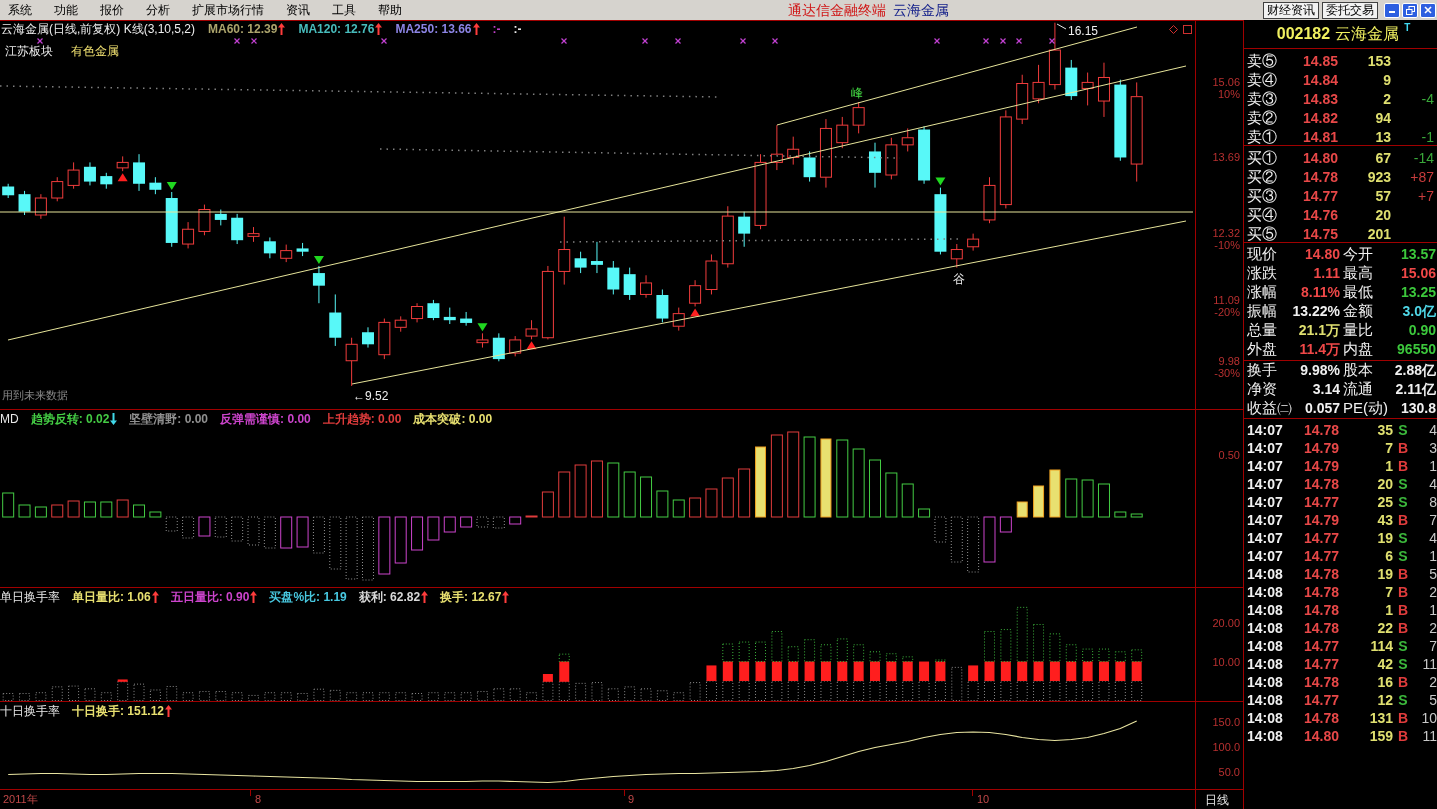 This screenshot has height=809, width=1437. I want to click on date-label: 9, so click(631, 799).